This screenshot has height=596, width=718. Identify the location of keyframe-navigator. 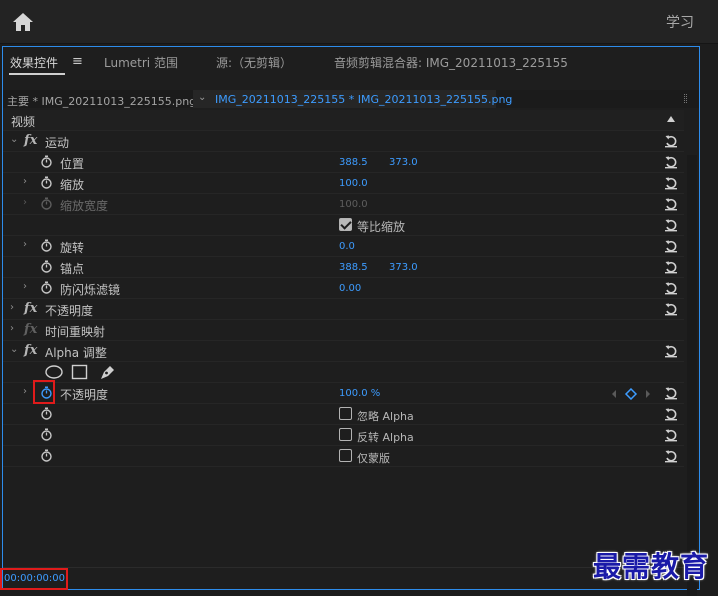
(631, 394).